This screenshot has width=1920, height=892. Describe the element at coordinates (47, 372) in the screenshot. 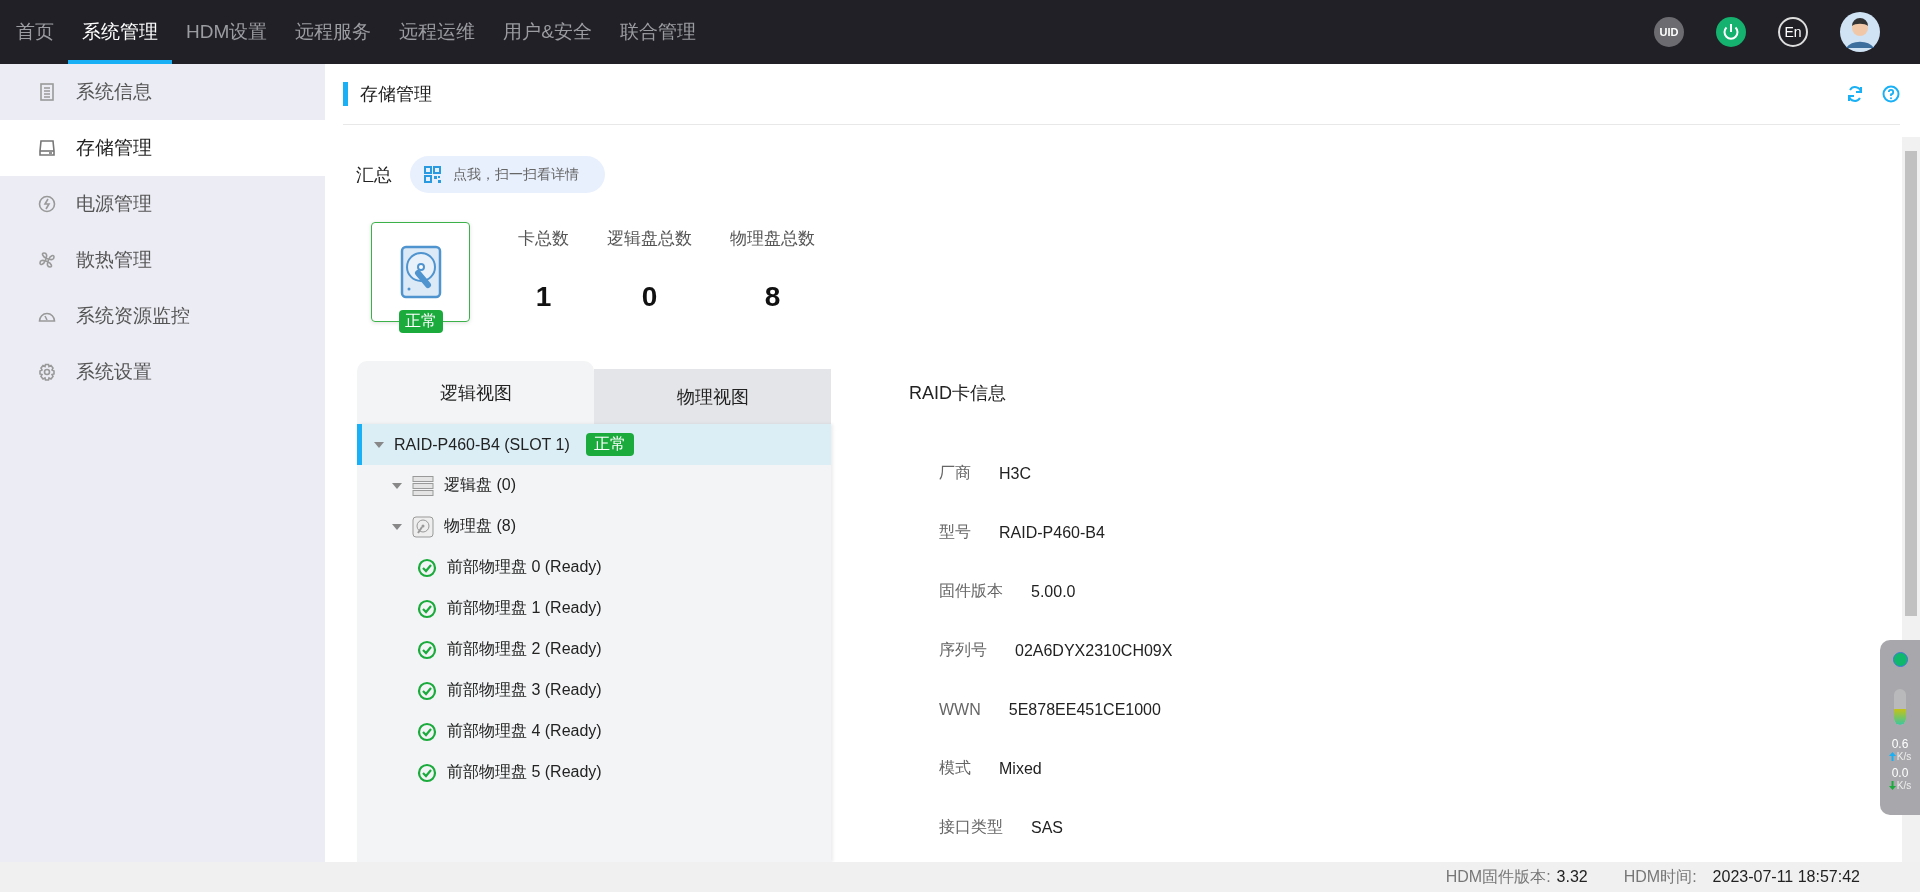

I see `settings-icon` at that location.